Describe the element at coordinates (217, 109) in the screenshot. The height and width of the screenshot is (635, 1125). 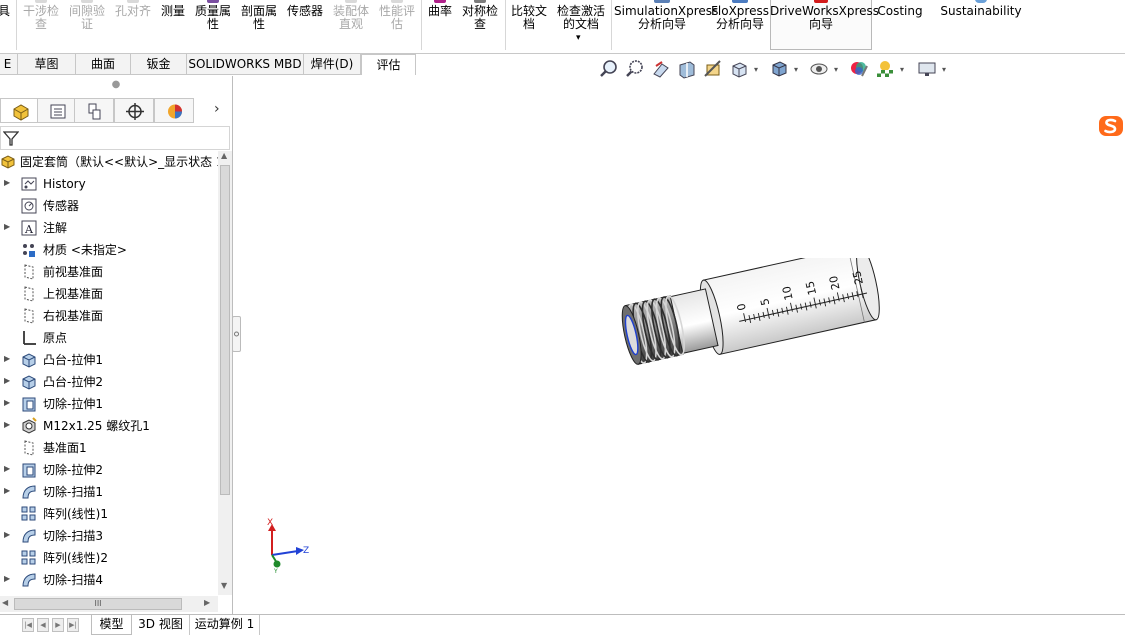
I see `chevron-right-icon: ›` at that location.